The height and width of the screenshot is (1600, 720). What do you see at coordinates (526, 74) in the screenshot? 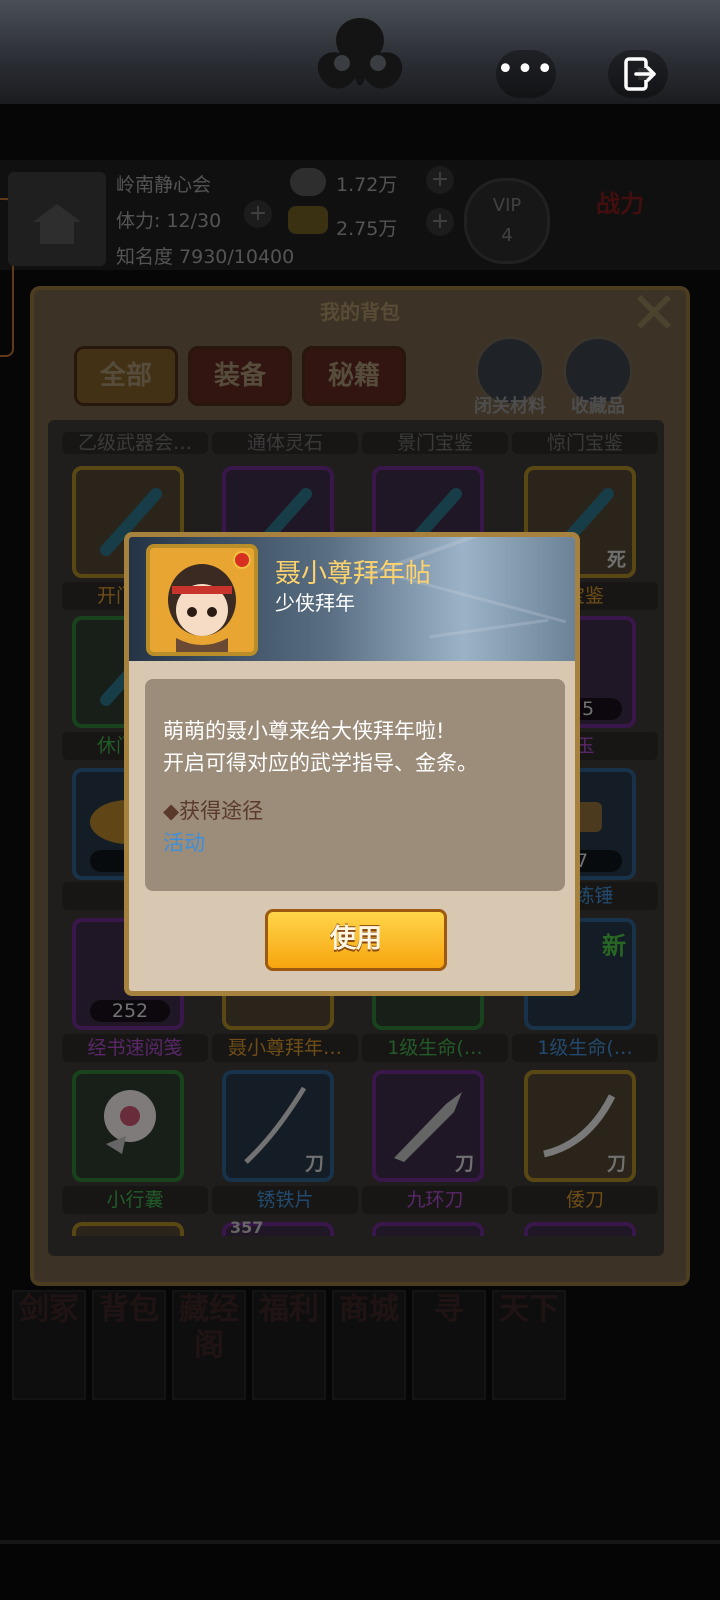
I see `more-menu-button: •••` at bounding box center [526, 74].